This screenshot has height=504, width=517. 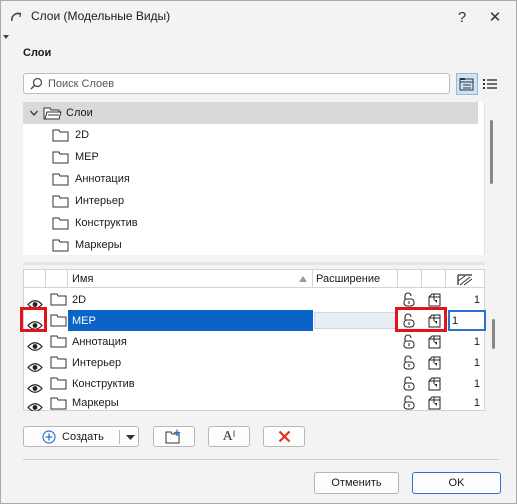 I want to click on visibility-column-header, so click(x=35, y=279).